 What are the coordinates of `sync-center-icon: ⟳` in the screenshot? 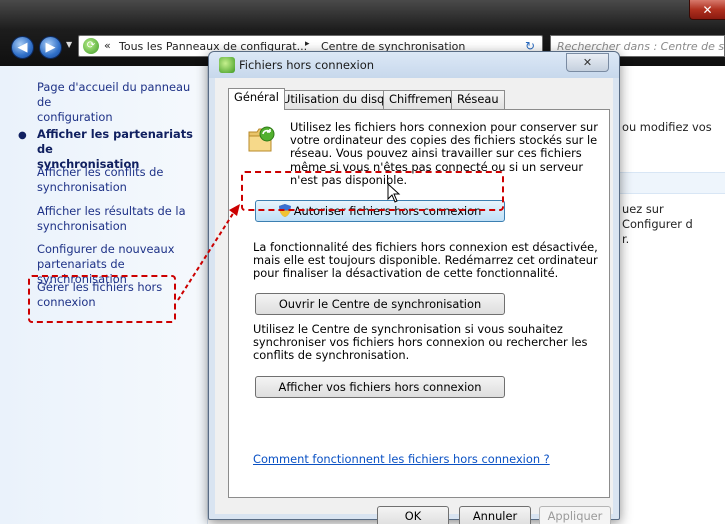 It's located at (91, 46).